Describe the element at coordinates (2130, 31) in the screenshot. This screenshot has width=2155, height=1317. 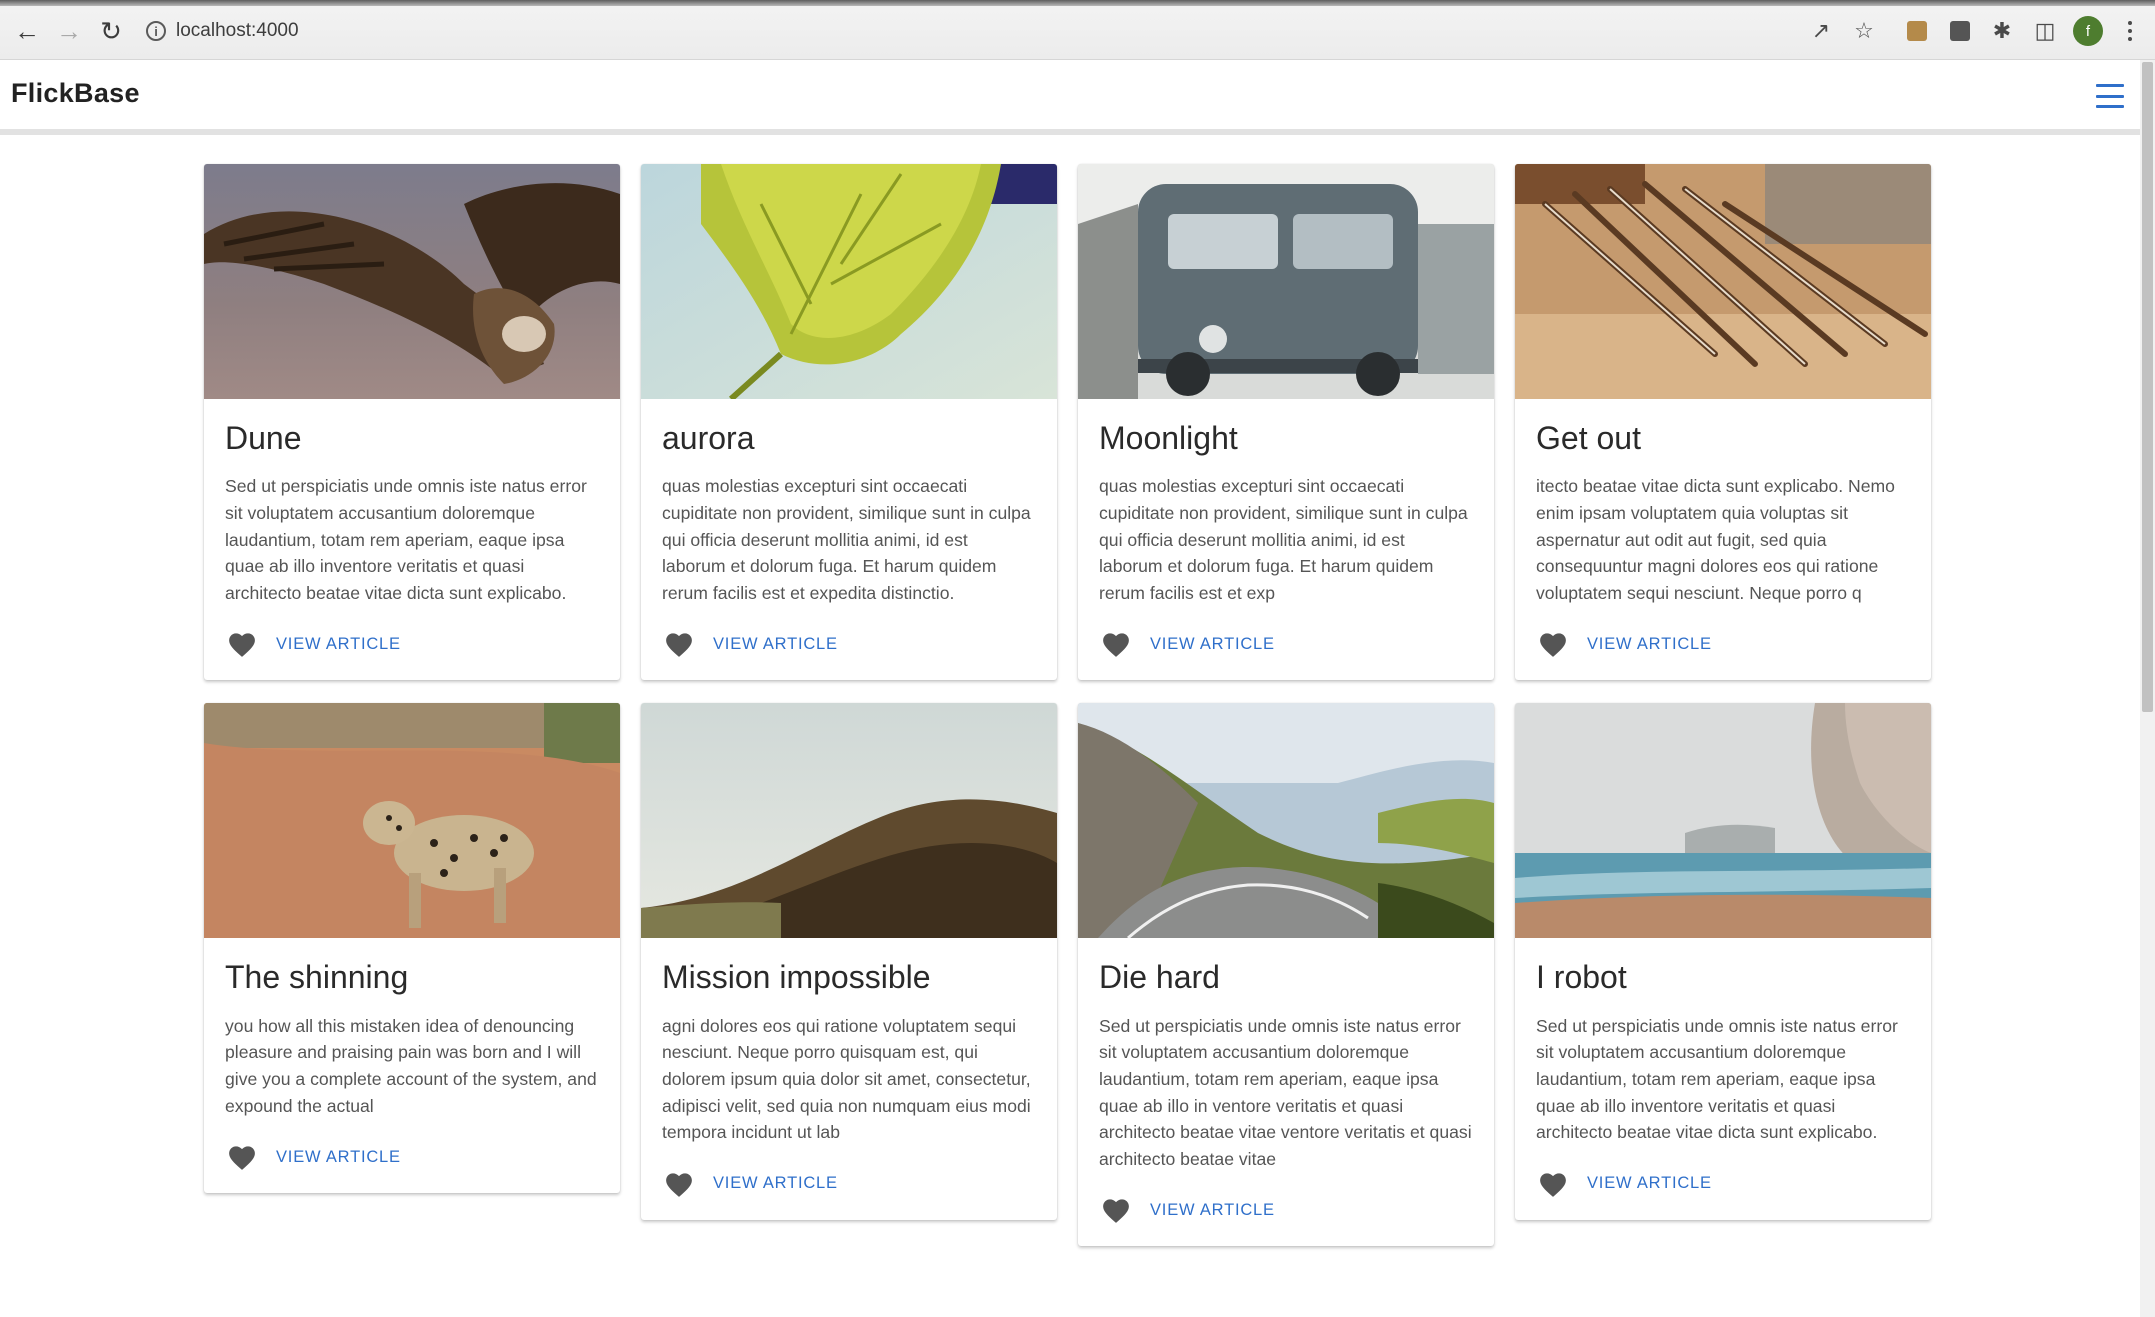
I see `browser-menu-icon` at that location.